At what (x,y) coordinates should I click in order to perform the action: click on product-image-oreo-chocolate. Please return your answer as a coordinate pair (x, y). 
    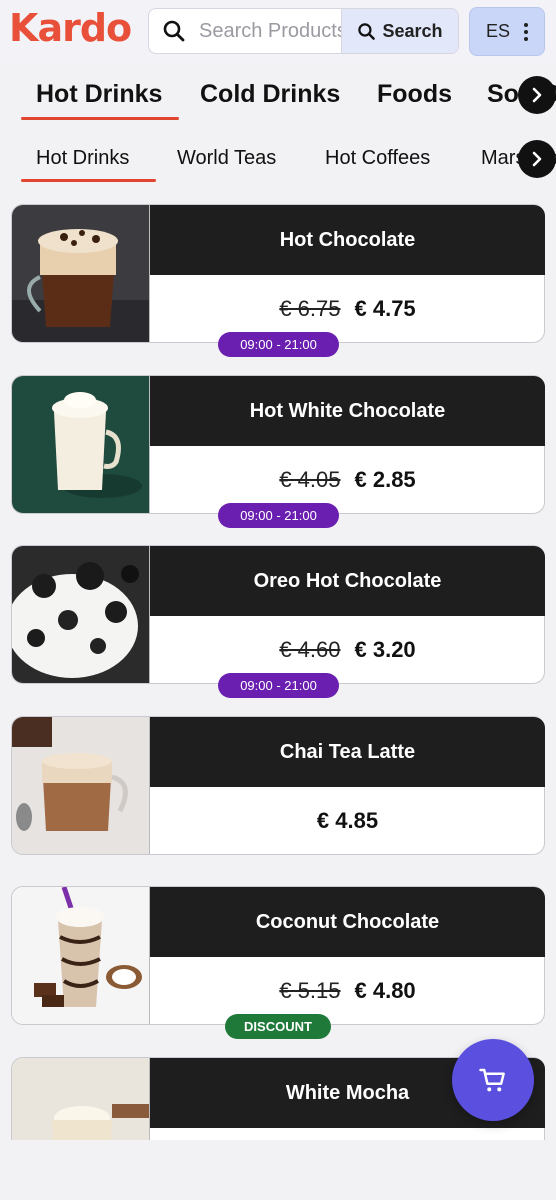
    Looking at the image, I should click on (81, 614).